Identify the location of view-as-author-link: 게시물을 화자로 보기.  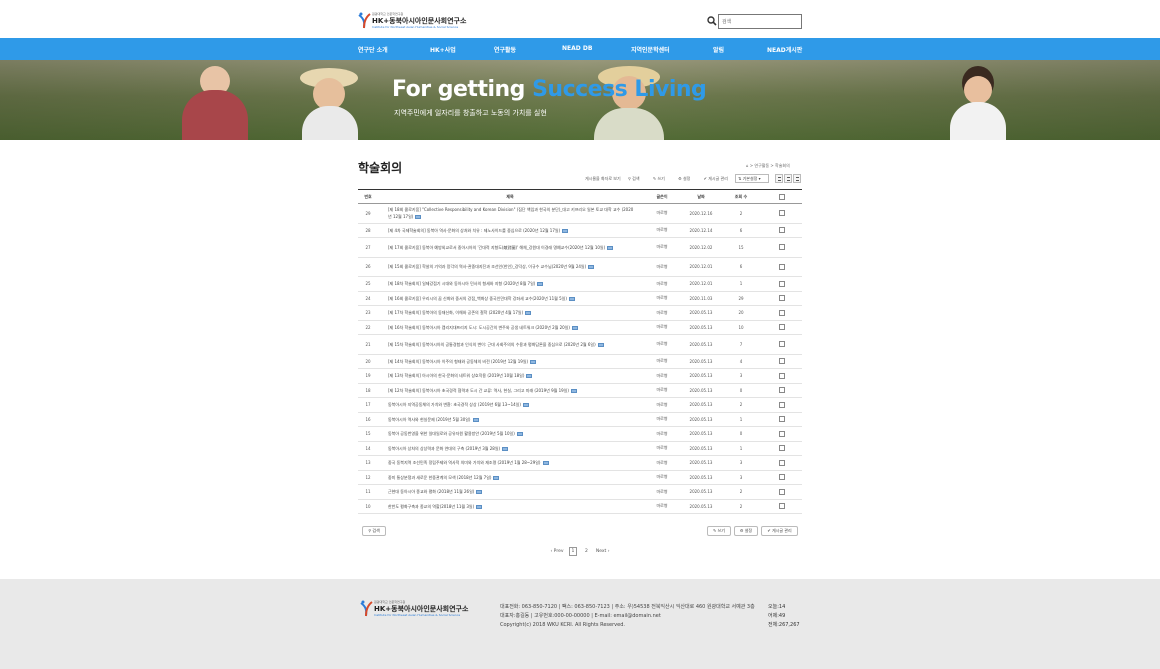
(603, 178).